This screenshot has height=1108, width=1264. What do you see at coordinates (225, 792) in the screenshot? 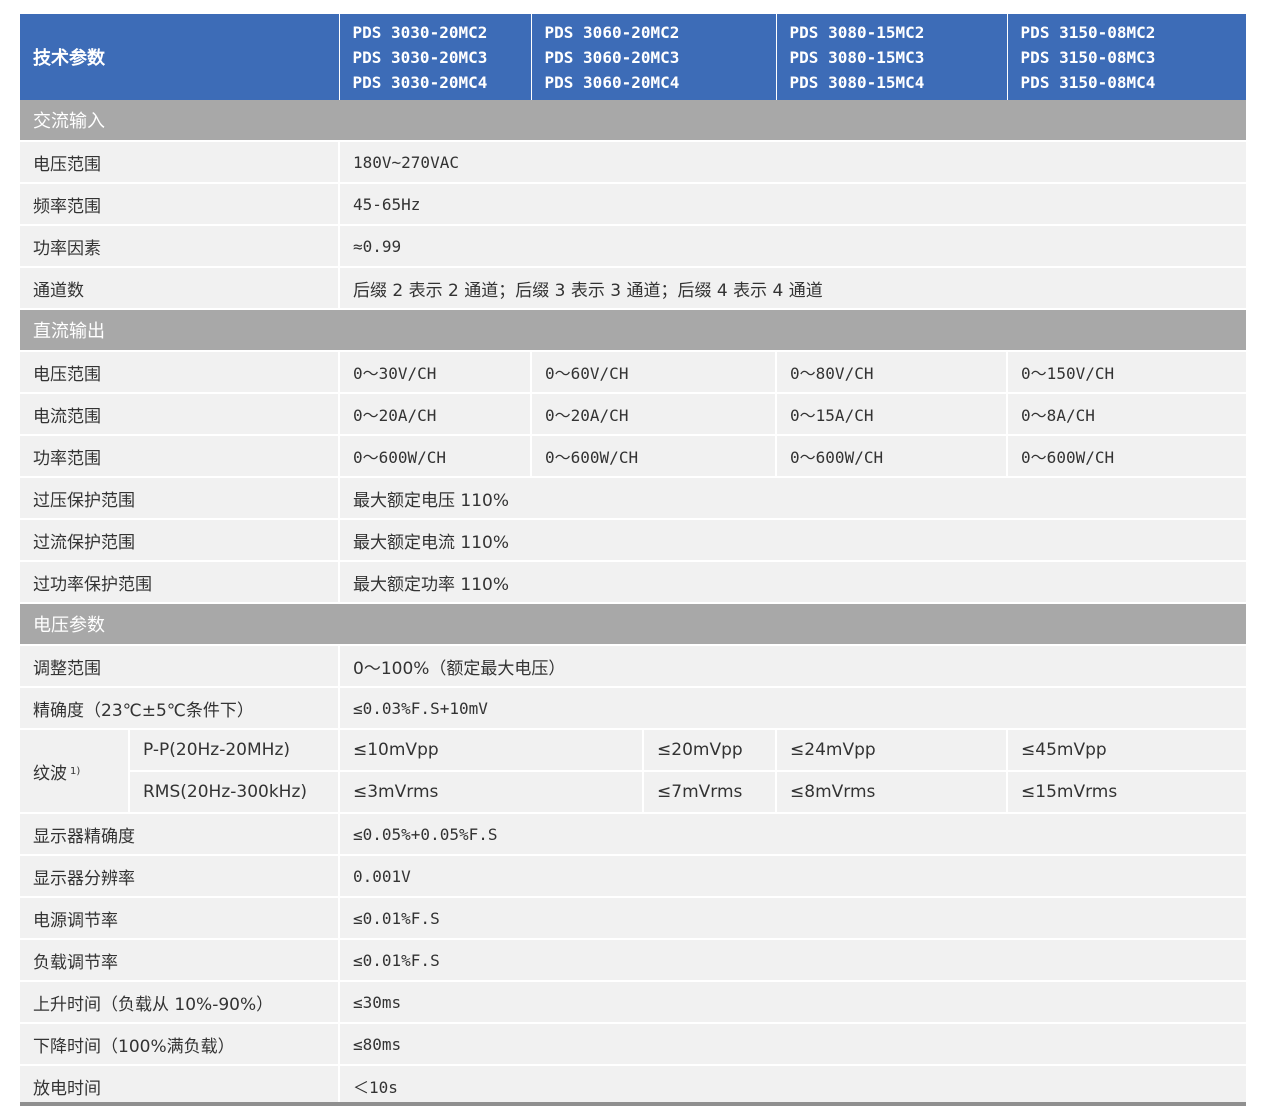
I see `ripple-sublabel: RMS(20Hz-300kHz)` at bounding box center [225, 792].